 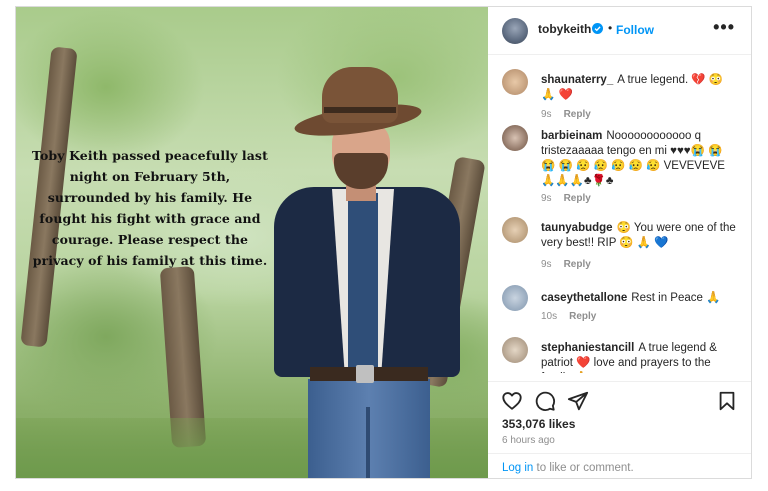 I want to click on comment-username: barbieinam, so click(x=571, y=136).